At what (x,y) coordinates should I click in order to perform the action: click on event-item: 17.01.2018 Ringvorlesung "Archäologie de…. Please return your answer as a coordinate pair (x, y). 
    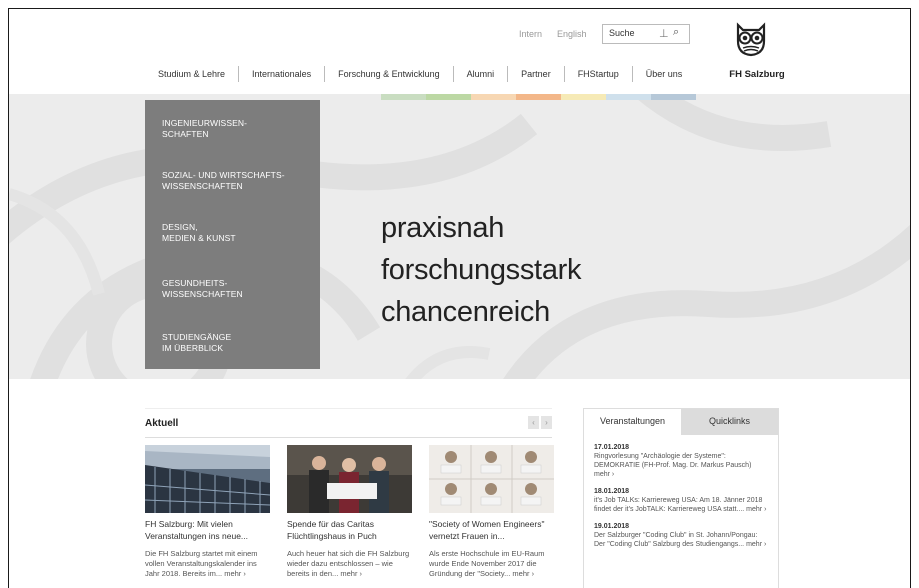
    Looking at the image, I should click on (681, 461).